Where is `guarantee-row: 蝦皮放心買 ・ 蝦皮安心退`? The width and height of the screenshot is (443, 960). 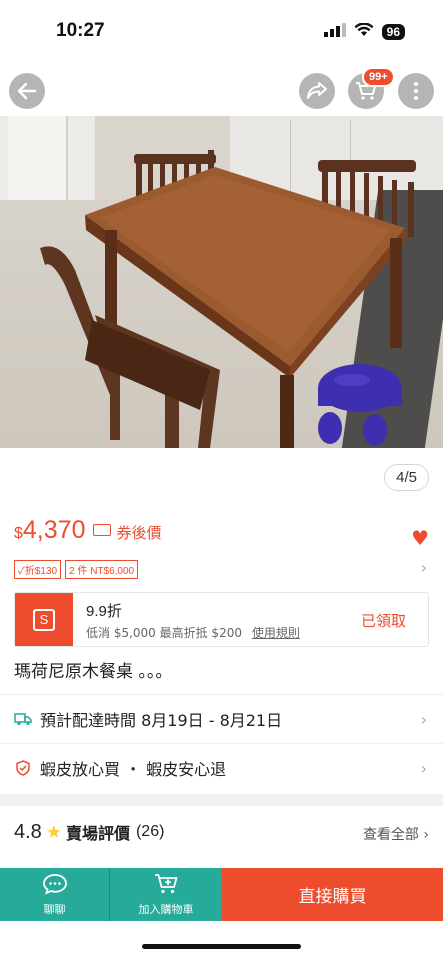 guarantee-row: 蝦皮放心買 ・ 蝦皮安心退 is located at coordinates (221, 768).